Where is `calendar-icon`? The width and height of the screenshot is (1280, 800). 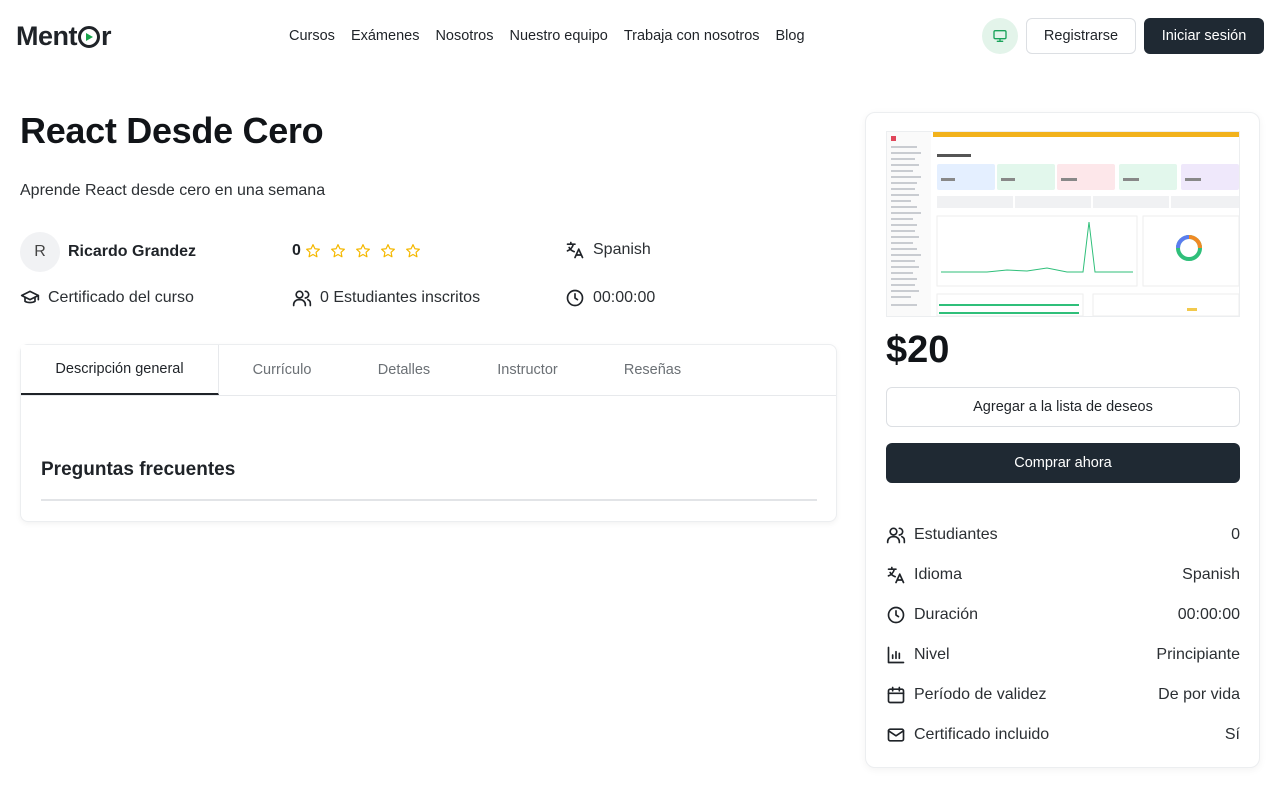 calendar-icon is located at coordinates (896, 695).